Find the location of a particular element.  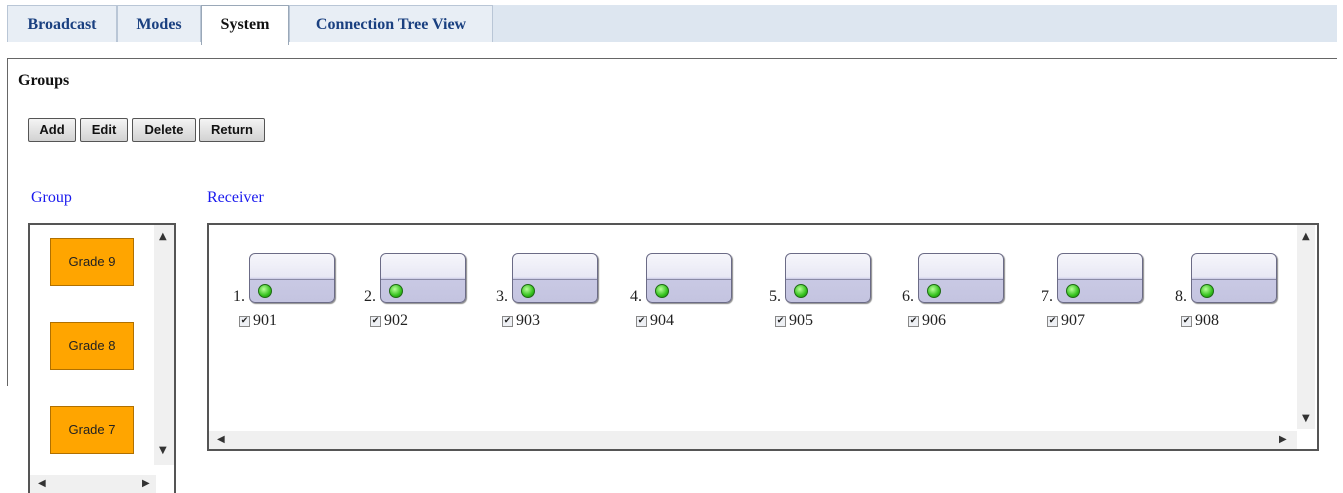

panel-border-top is located at coordinates (672, 58).